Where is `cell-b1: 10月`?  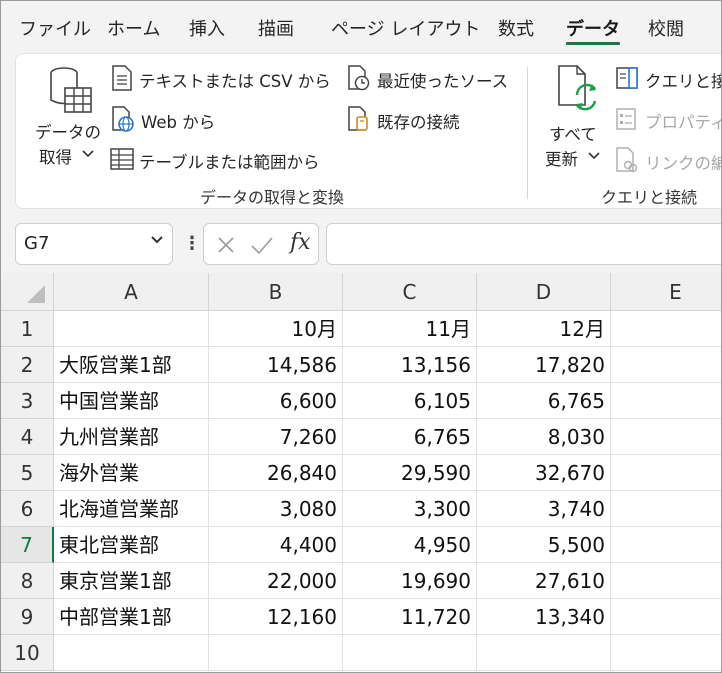 cell-b1: 10月 is located at coordinates (276, 329).